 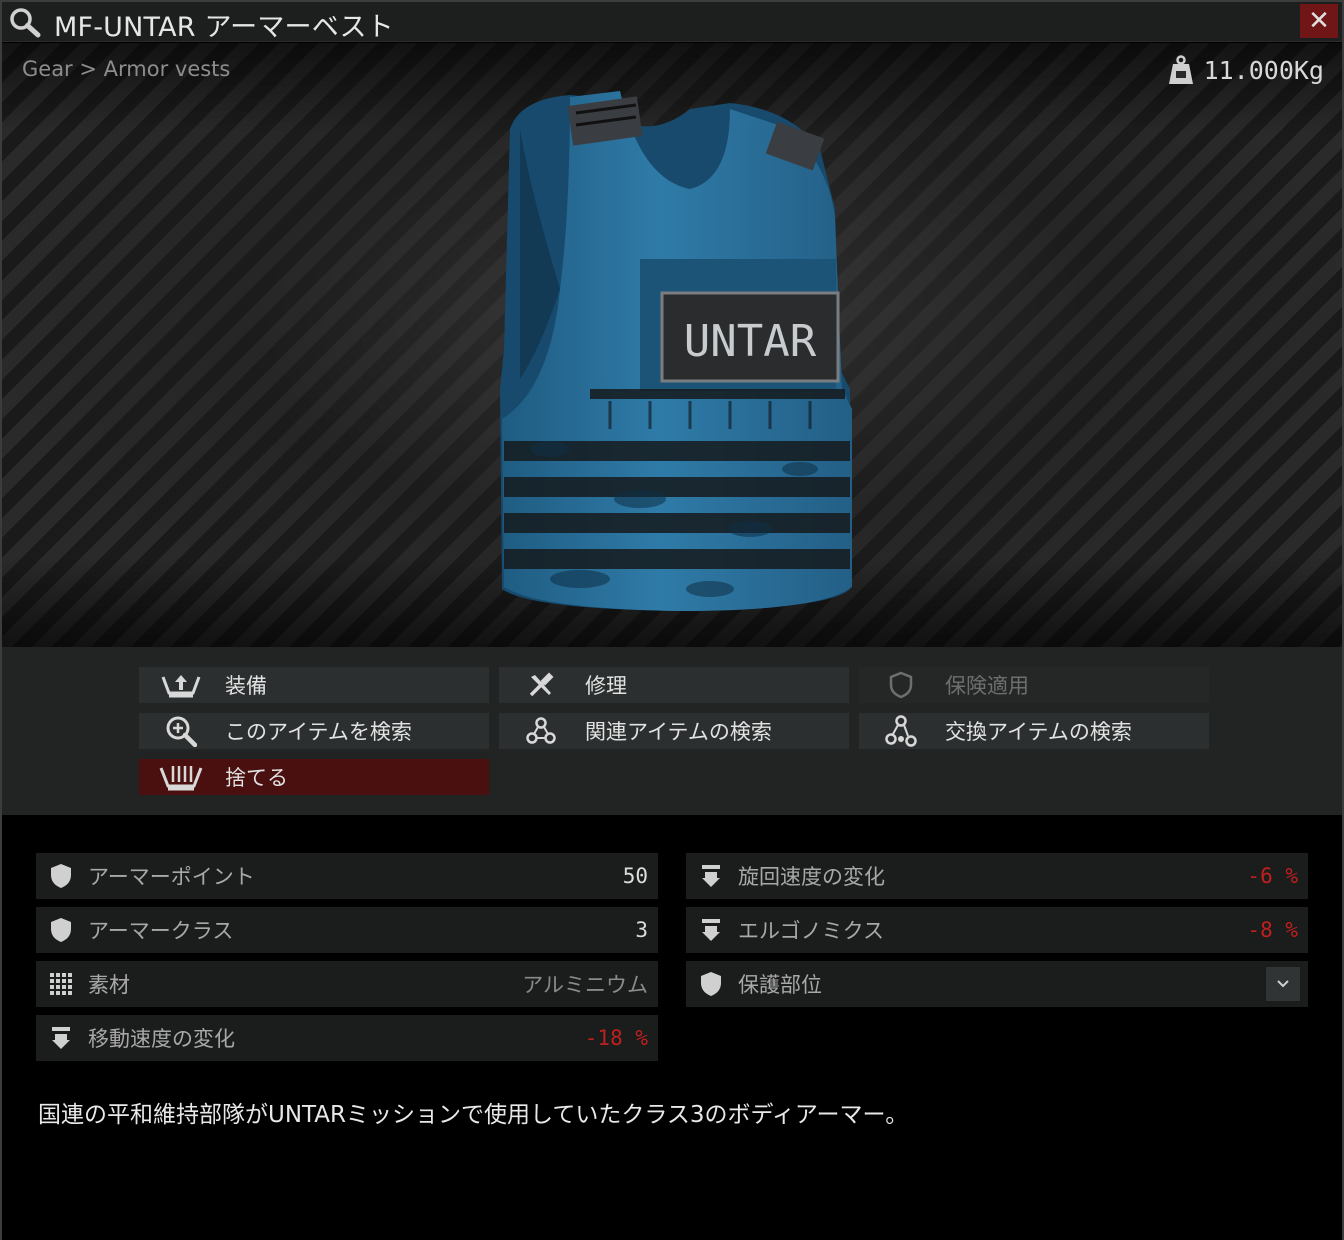 I want to click on stat-ergonomics: エルゴノミクス -8 %, so click(x=997, y=930).